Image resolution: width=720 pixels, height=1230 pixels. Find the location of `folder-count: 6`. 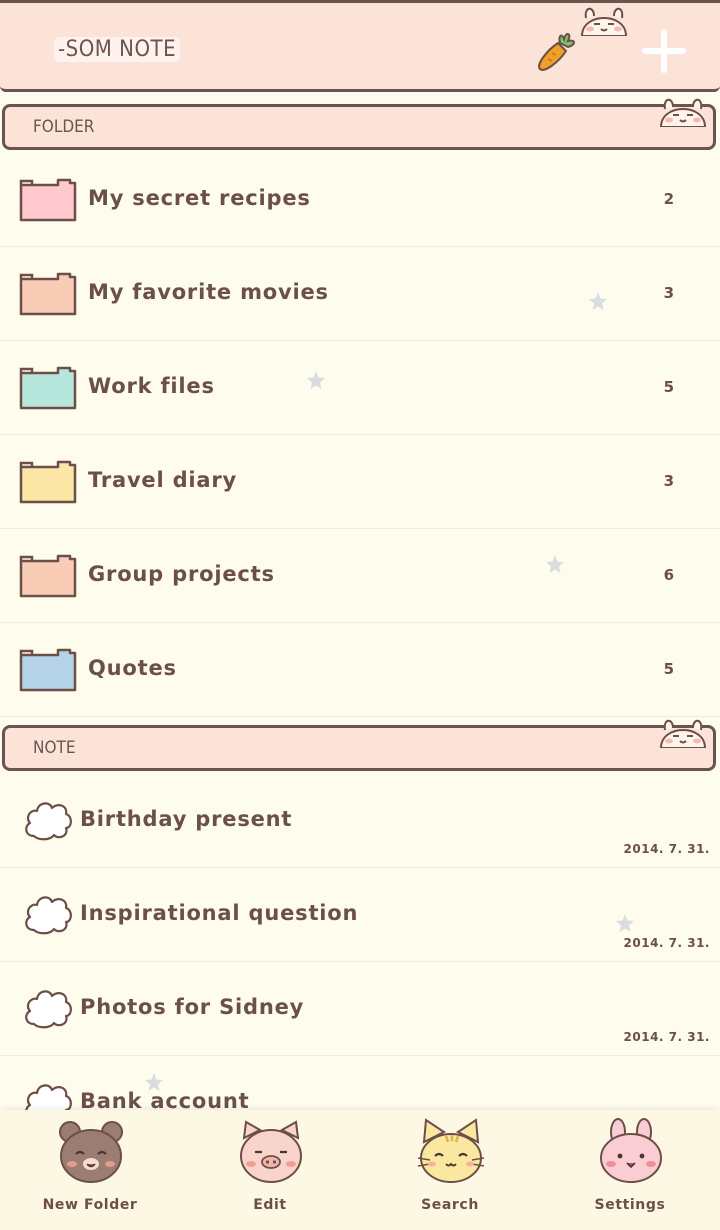

folder-count: 6 is located at coordinates (668, 575).